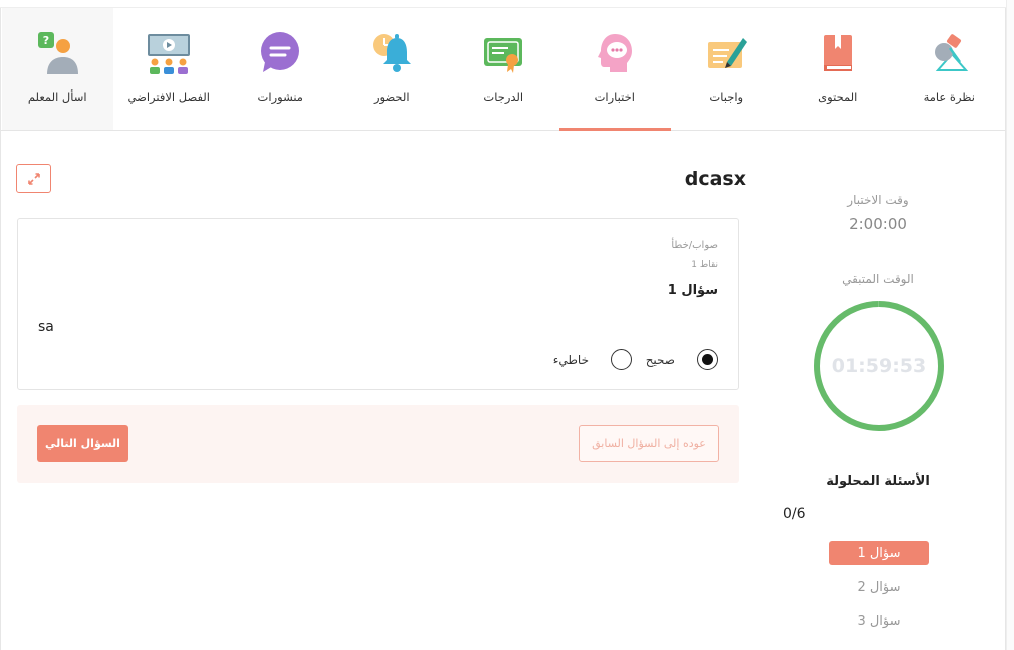 The height and width of the screenshot is (650, 1014). What do you see at coordinates (378, 444) in the screenshot?
I see `question-actions: السؤال التالي عوده إلى السؤال السابق` at bounding box center [378, 444].